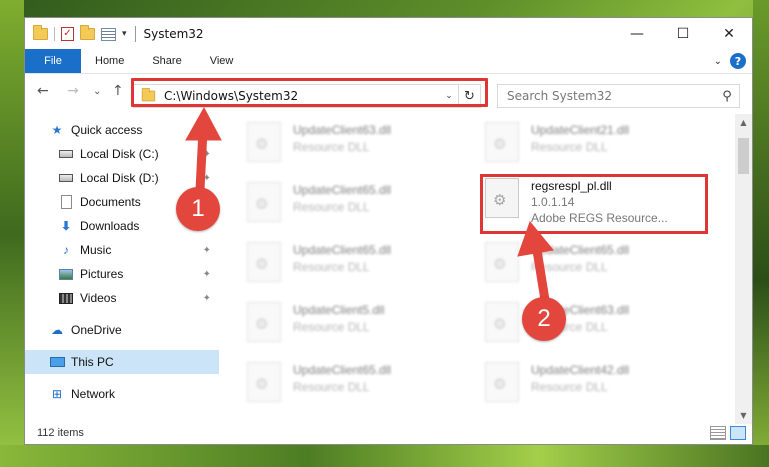 Image resolution: width=769 pixels, height=467 pixels. Describe the element at coordinates (98, 298) in the screenshot. I see `sidebar-item-label: Videos` at that location.